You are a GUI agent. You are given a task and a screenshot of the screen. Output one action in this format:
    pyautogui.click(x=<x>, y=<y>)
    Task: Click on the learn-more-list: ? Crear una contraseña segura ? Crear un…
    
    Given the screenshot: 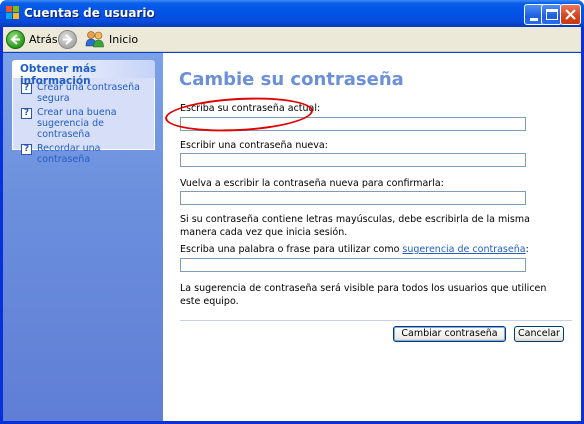 What is the action you would take?
    pyautogui.click(x=83, y=121)
    